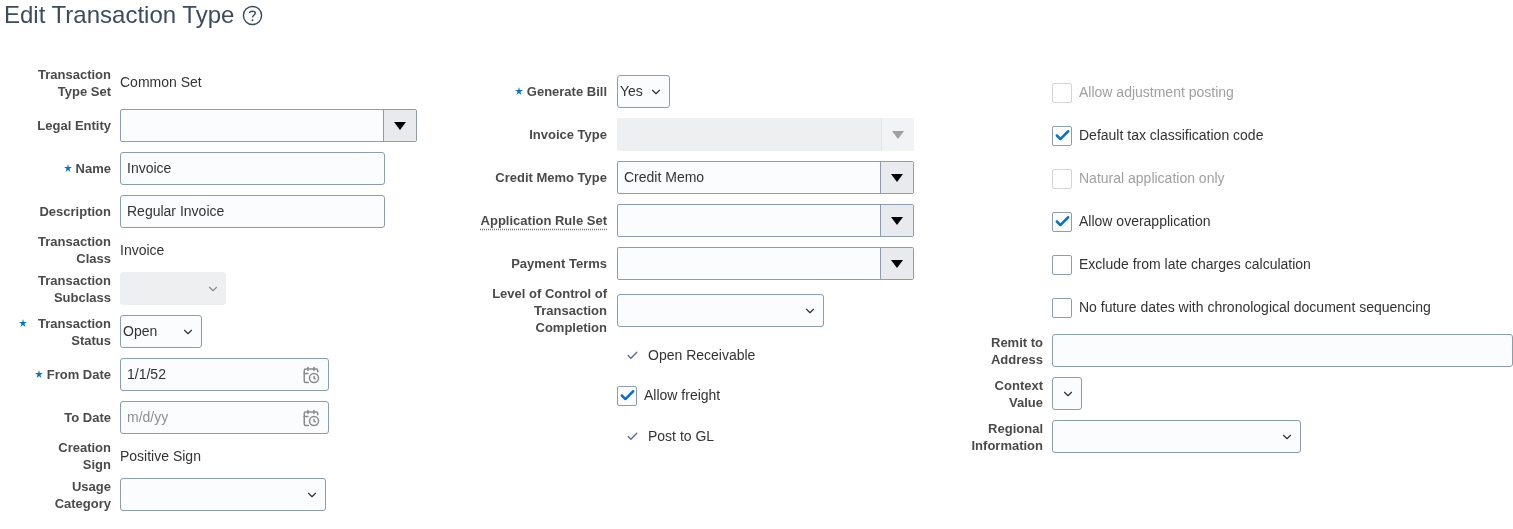  Describe the element at coordinates (74, 82) in the screenshot. I see `field-label: Transaction Type Set` at that location.